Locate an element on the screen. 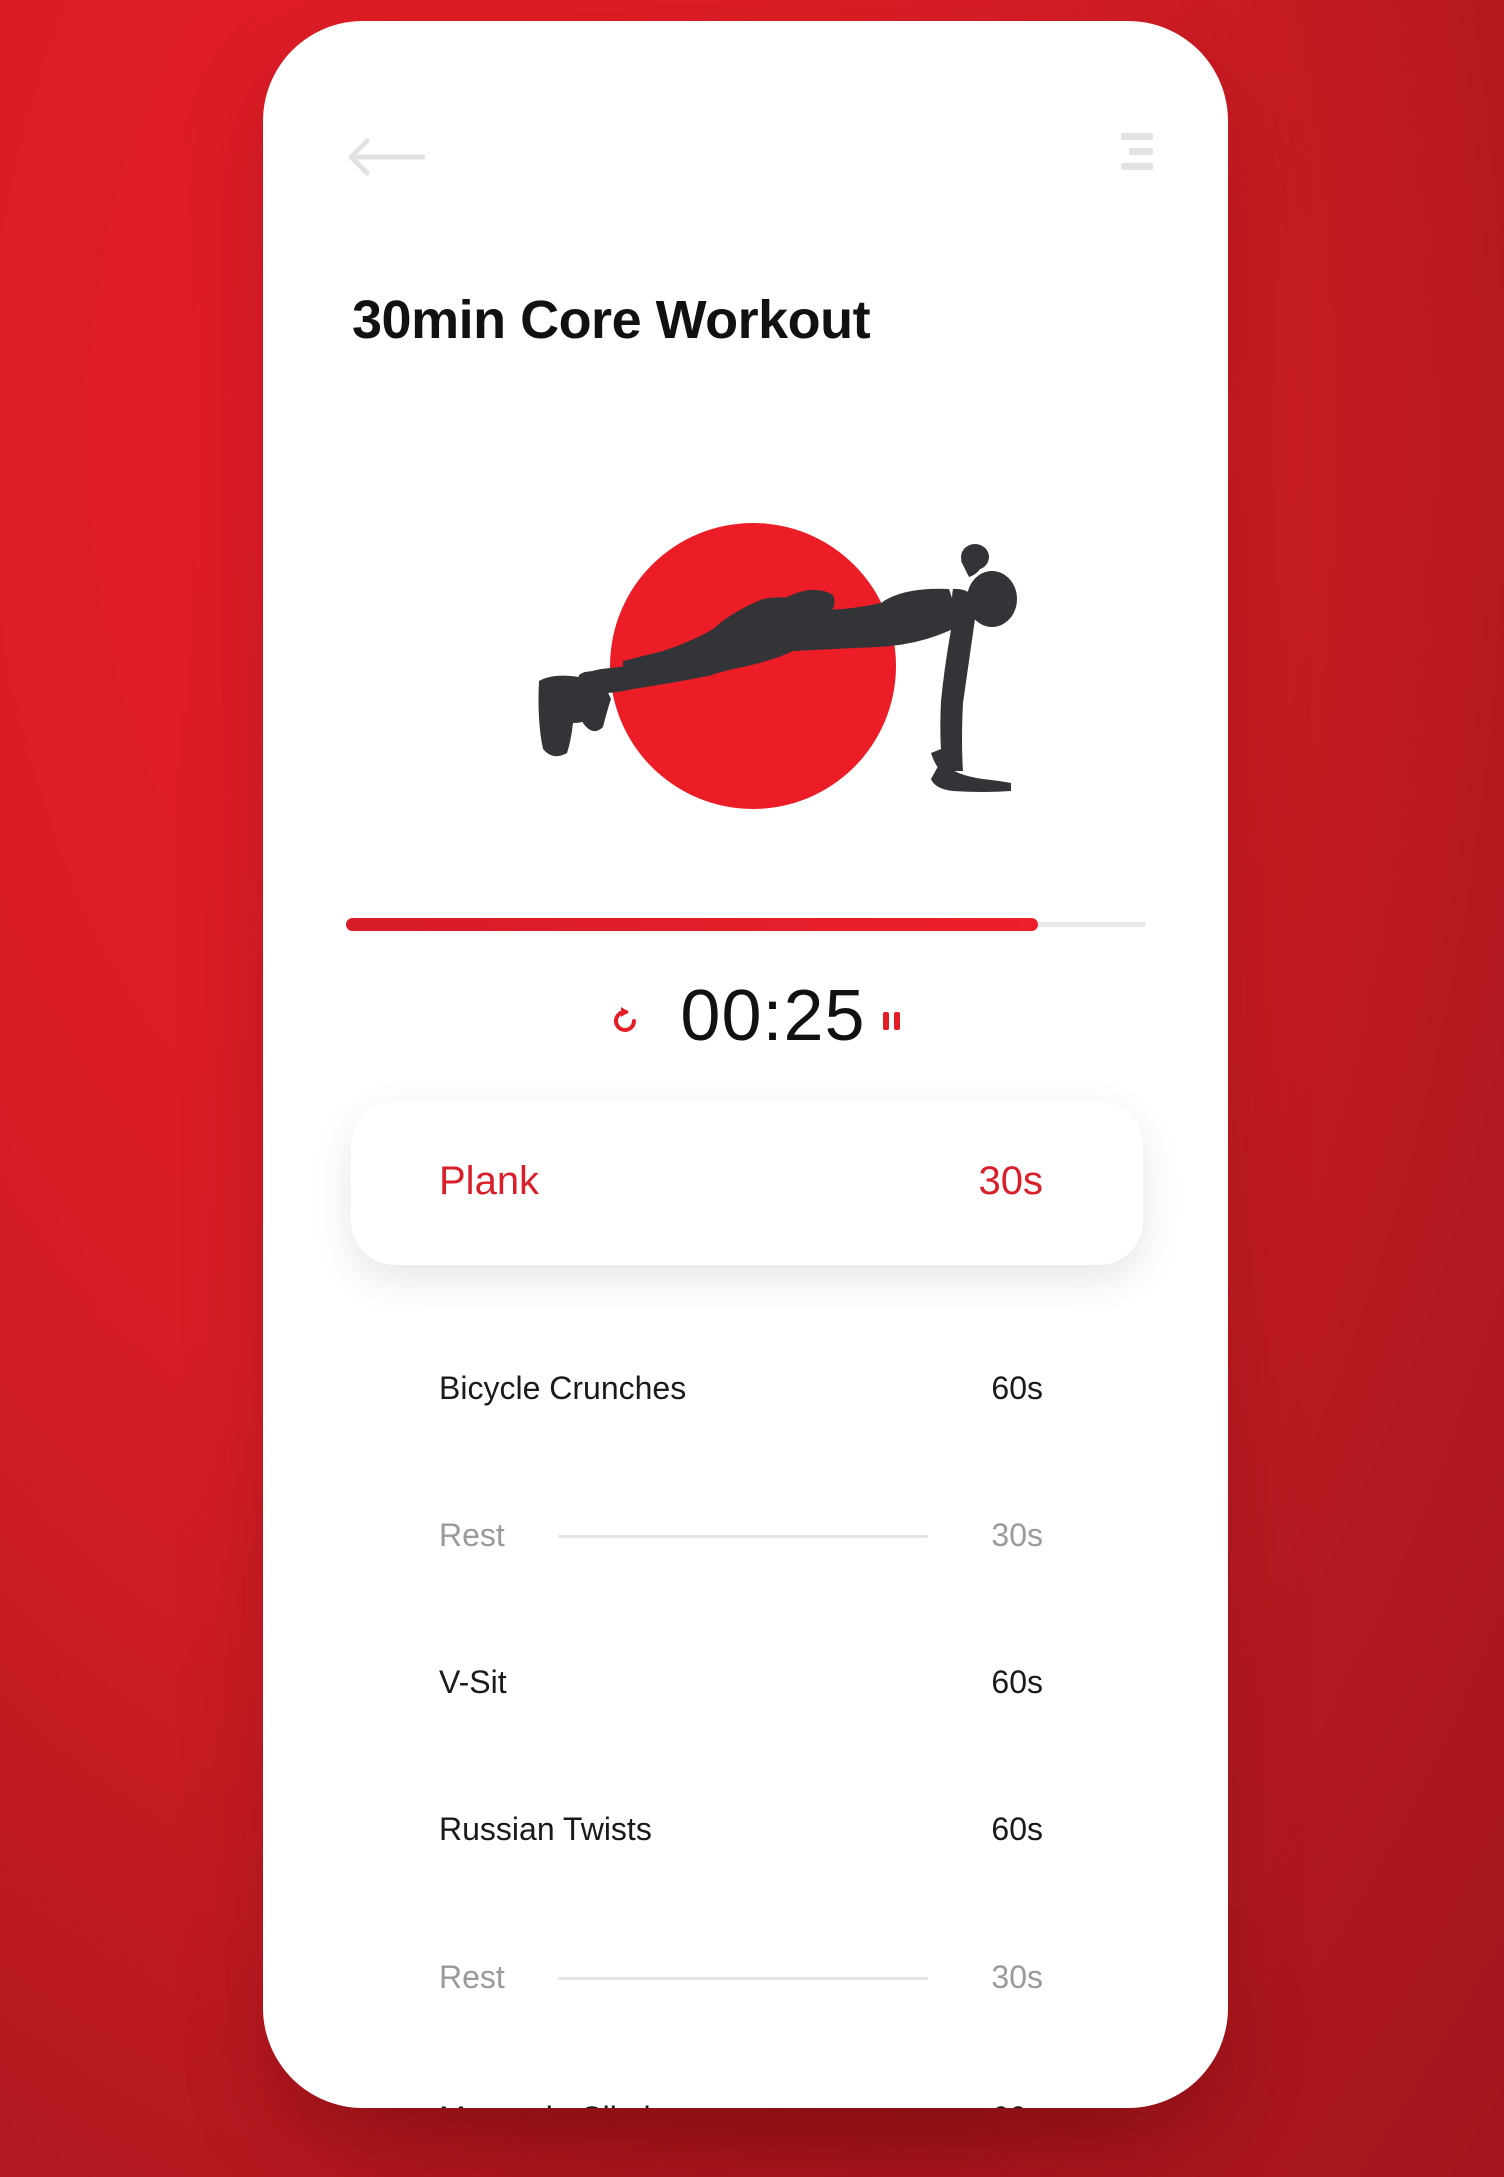 The image size is (1504, 2177). workout-progress-bar is located at coordinates (746, 925).